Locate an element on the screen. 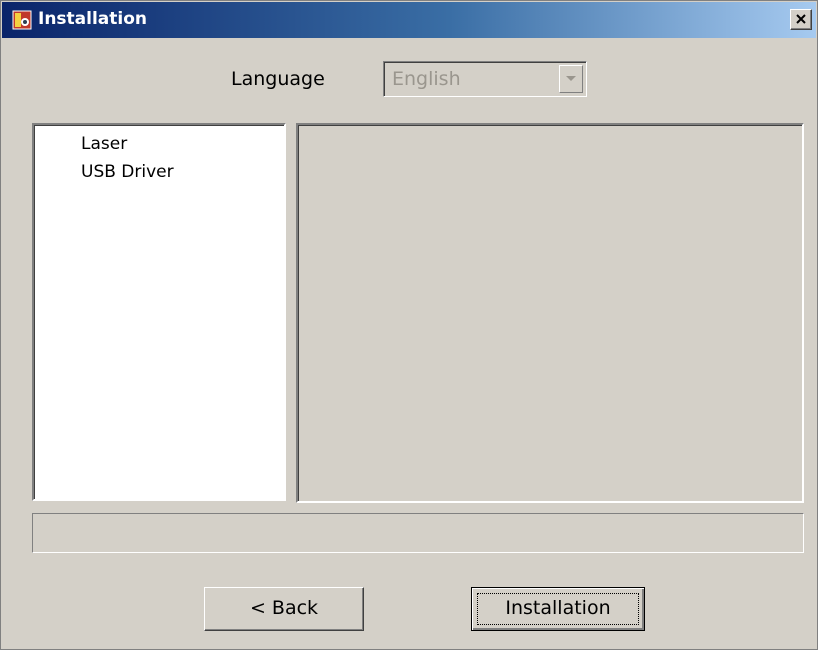 This screenshot has width=818, height=650. language-label: Language is located at coordinates (278, 79).